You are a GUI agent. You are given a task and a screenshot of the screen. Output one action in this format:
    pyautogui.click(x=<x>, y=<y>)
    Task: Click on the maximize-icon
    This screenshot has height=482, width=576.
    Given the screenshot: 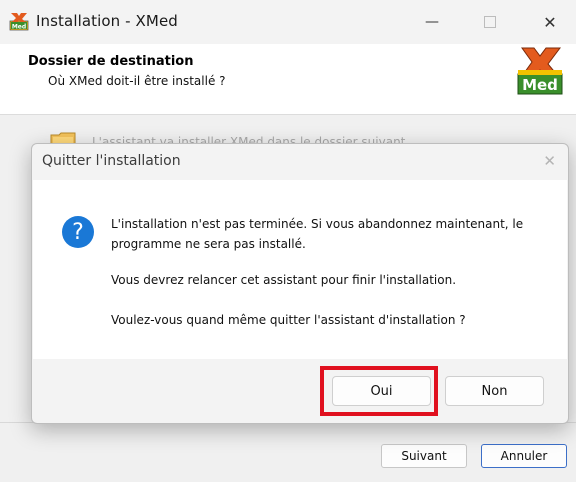 What is the action you would take?
    pyautogui.click(x=490, y=22)
    